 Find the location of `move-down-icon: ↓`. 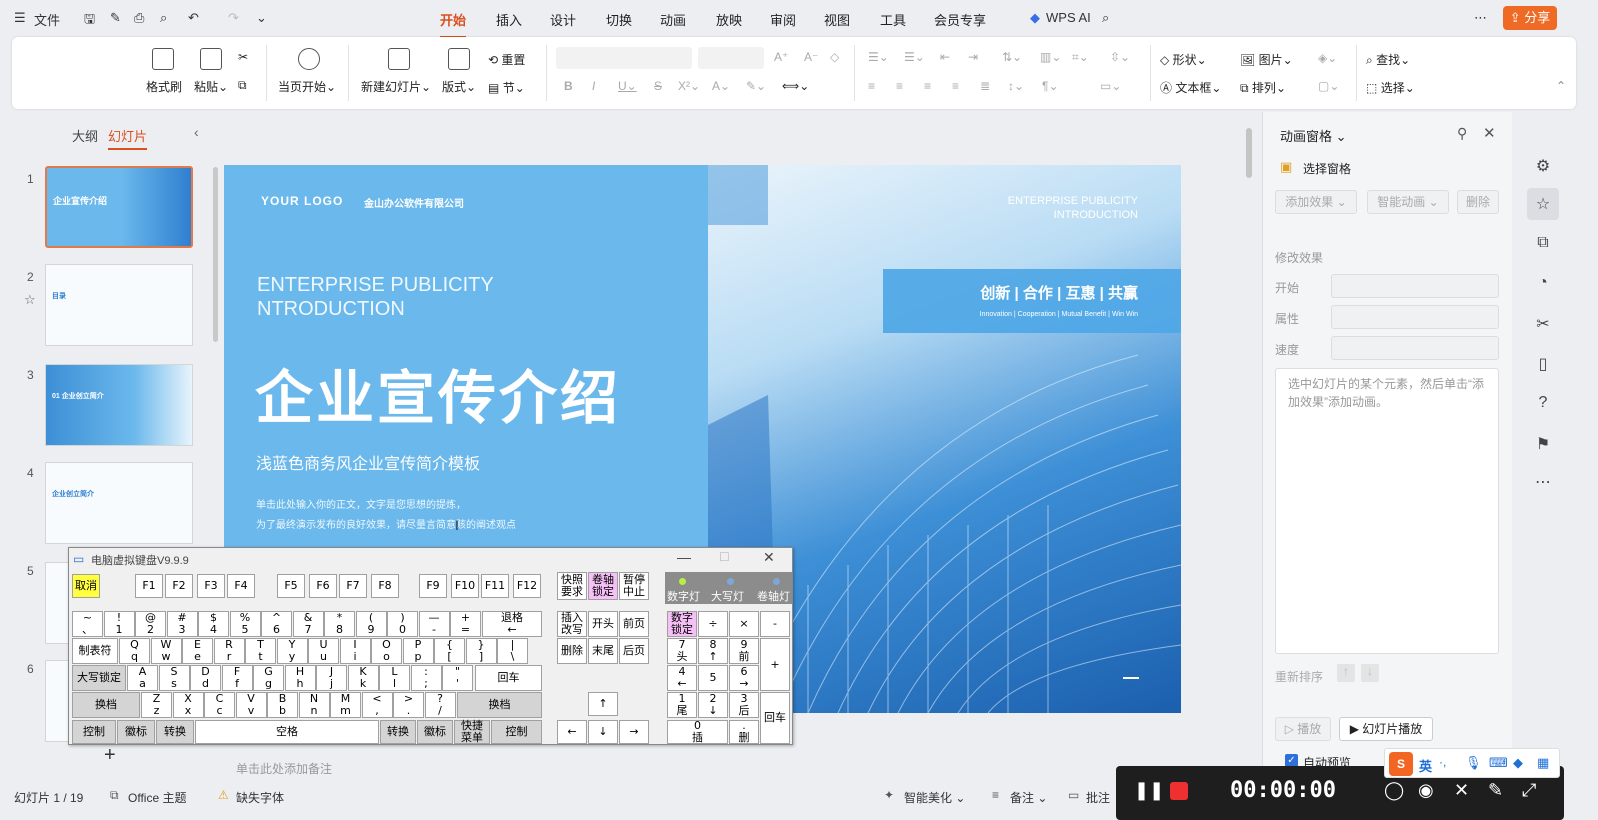

move-down-icon: ↓ is located at coordinates (1370, 673).